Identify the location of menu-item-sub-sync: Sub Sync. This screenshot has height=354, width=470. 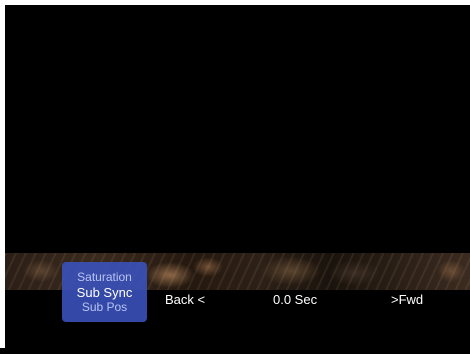
(105, 292).